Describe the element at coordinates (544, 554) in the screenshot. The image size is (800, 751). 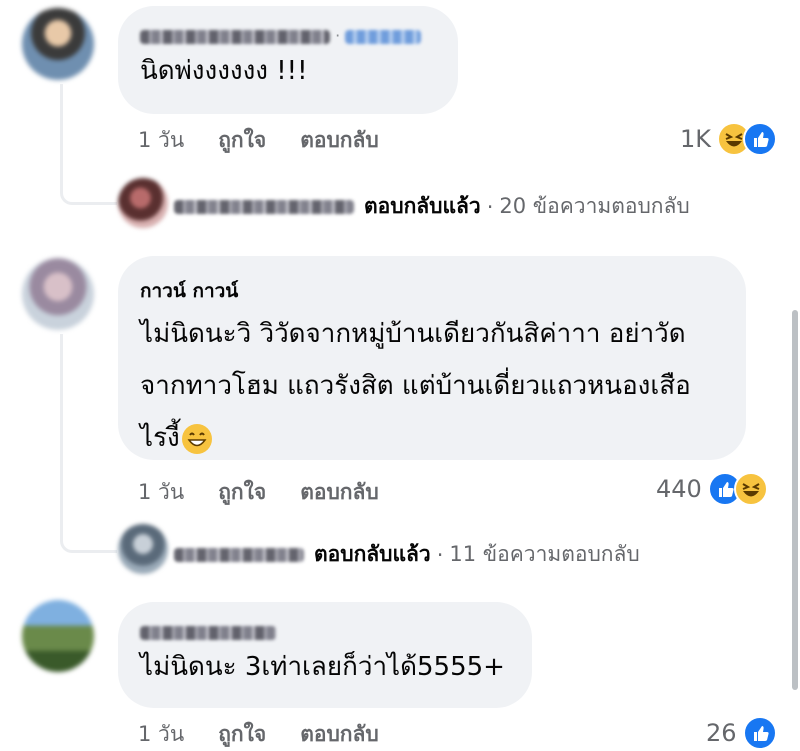
I see `replies-count: 11 ข้อความตอบกลับ` at that location.